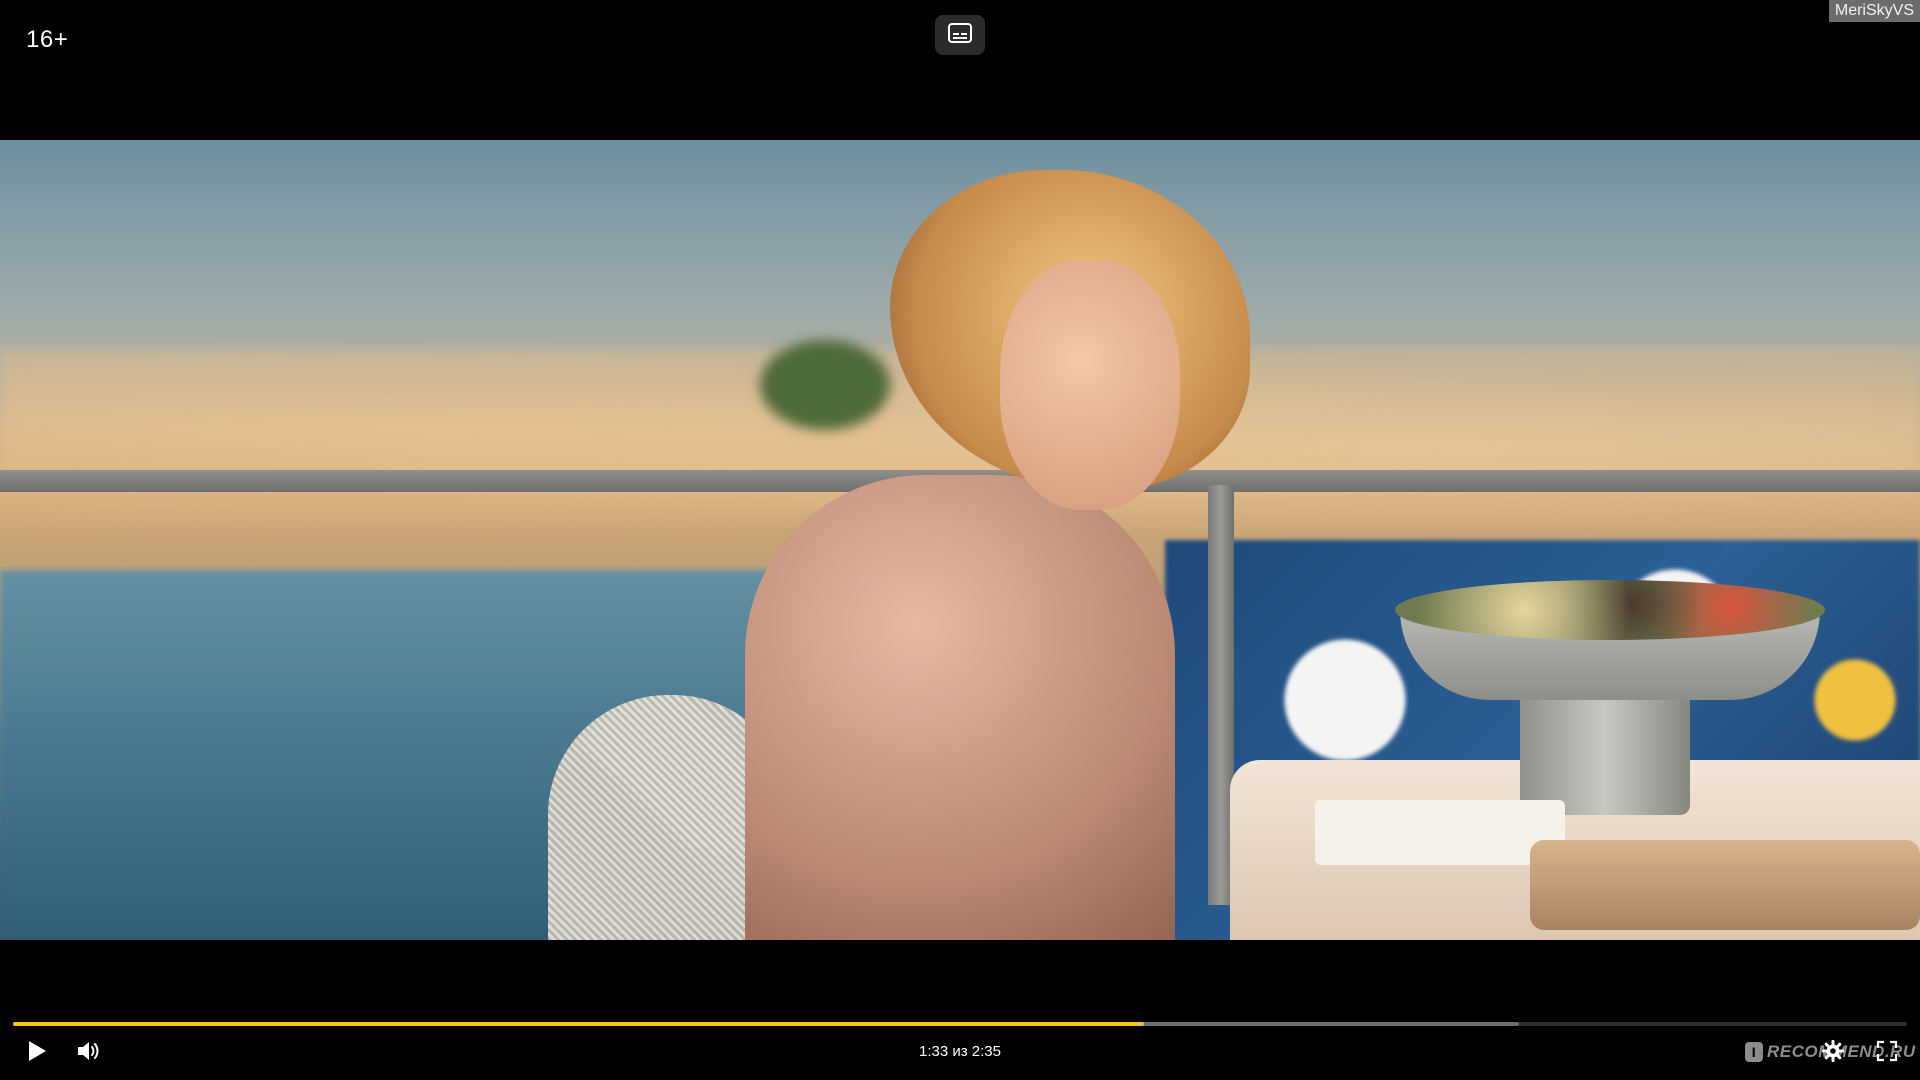  I want to click on age-rating-badge: 16+, so click(47, 39).